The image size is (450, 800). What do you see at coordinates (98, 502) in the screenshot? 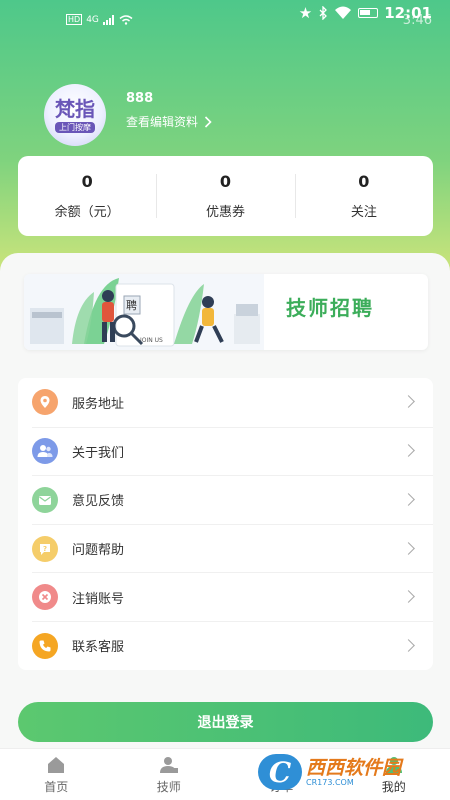
I see `menu-label: 意见反馈` at bounding box center [98, 502].